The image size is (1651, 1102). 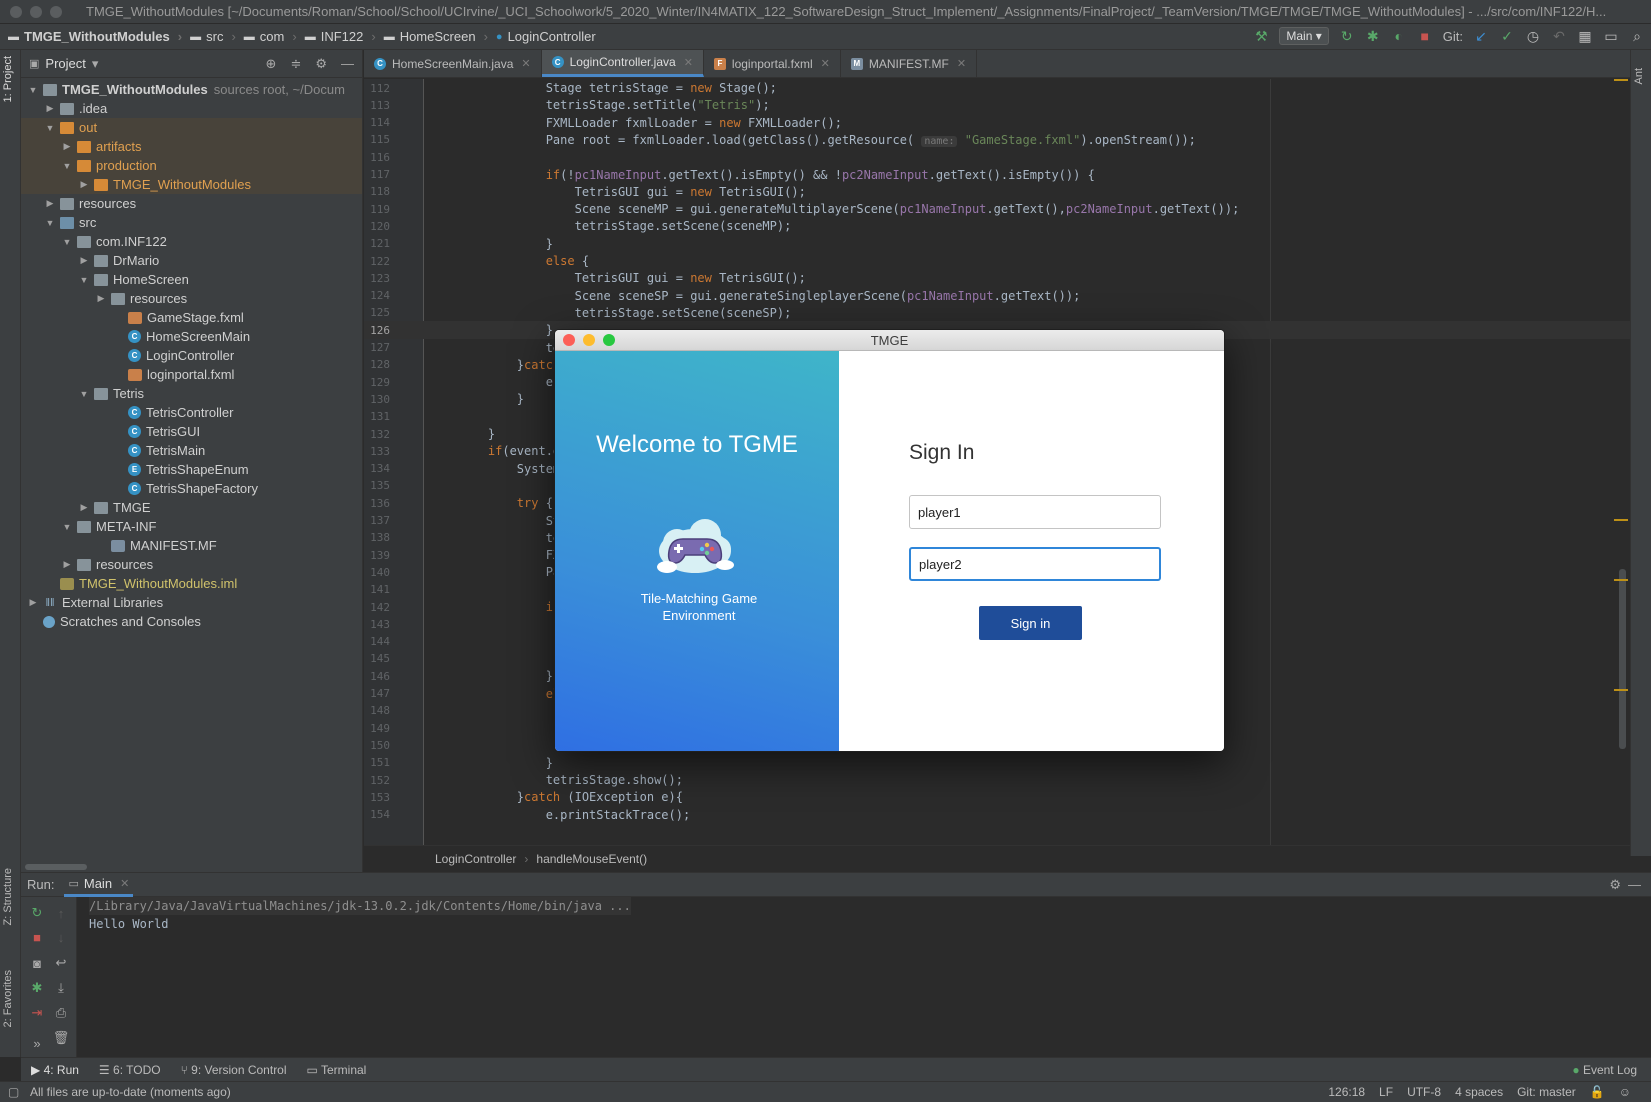 I want to click on version-control-tool-button: ⑂ 9: Version Control, so click(x=234, y=1070).